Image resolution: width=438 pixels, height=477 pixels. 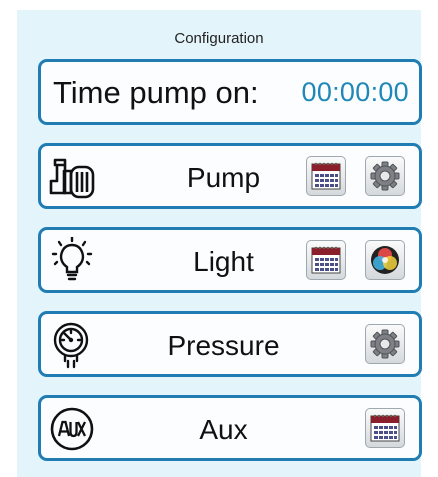 What do you see at coordinates (230, 176) in the screenshot?
I see `row-pump: Pump` at bounding box center [230, 176].